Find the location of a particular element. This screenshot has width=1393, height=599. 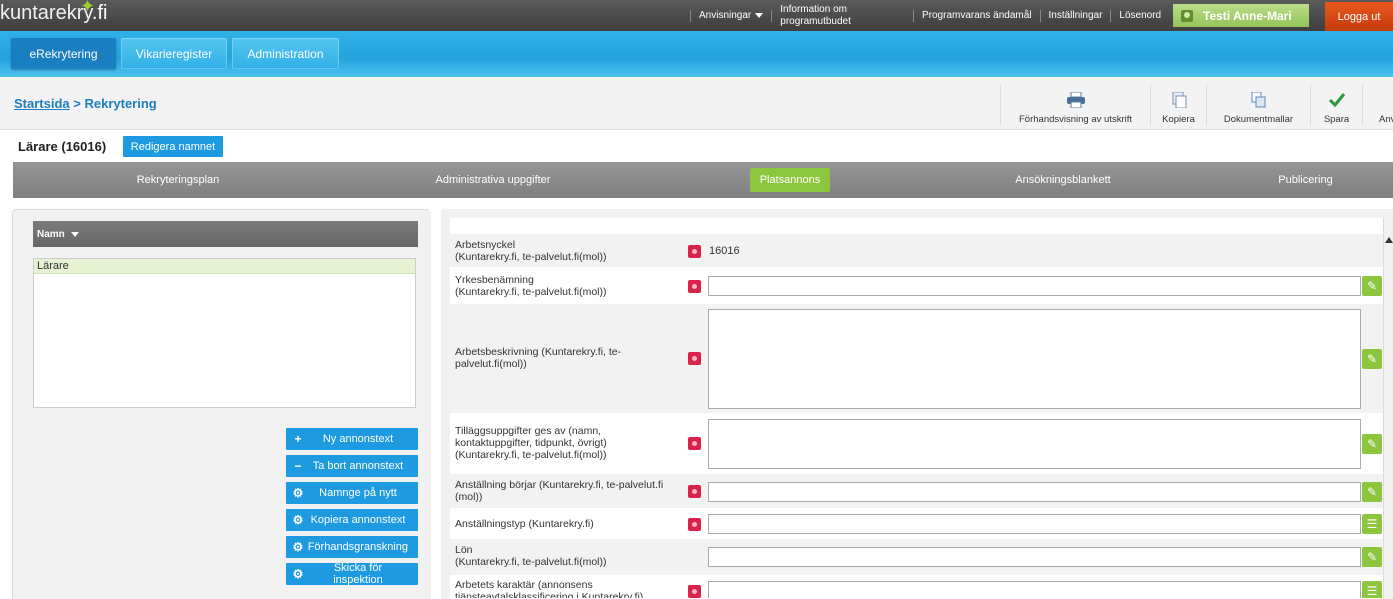

top-nav: Anvisningar Information om programutbudet is located at coordinates (766, 15).